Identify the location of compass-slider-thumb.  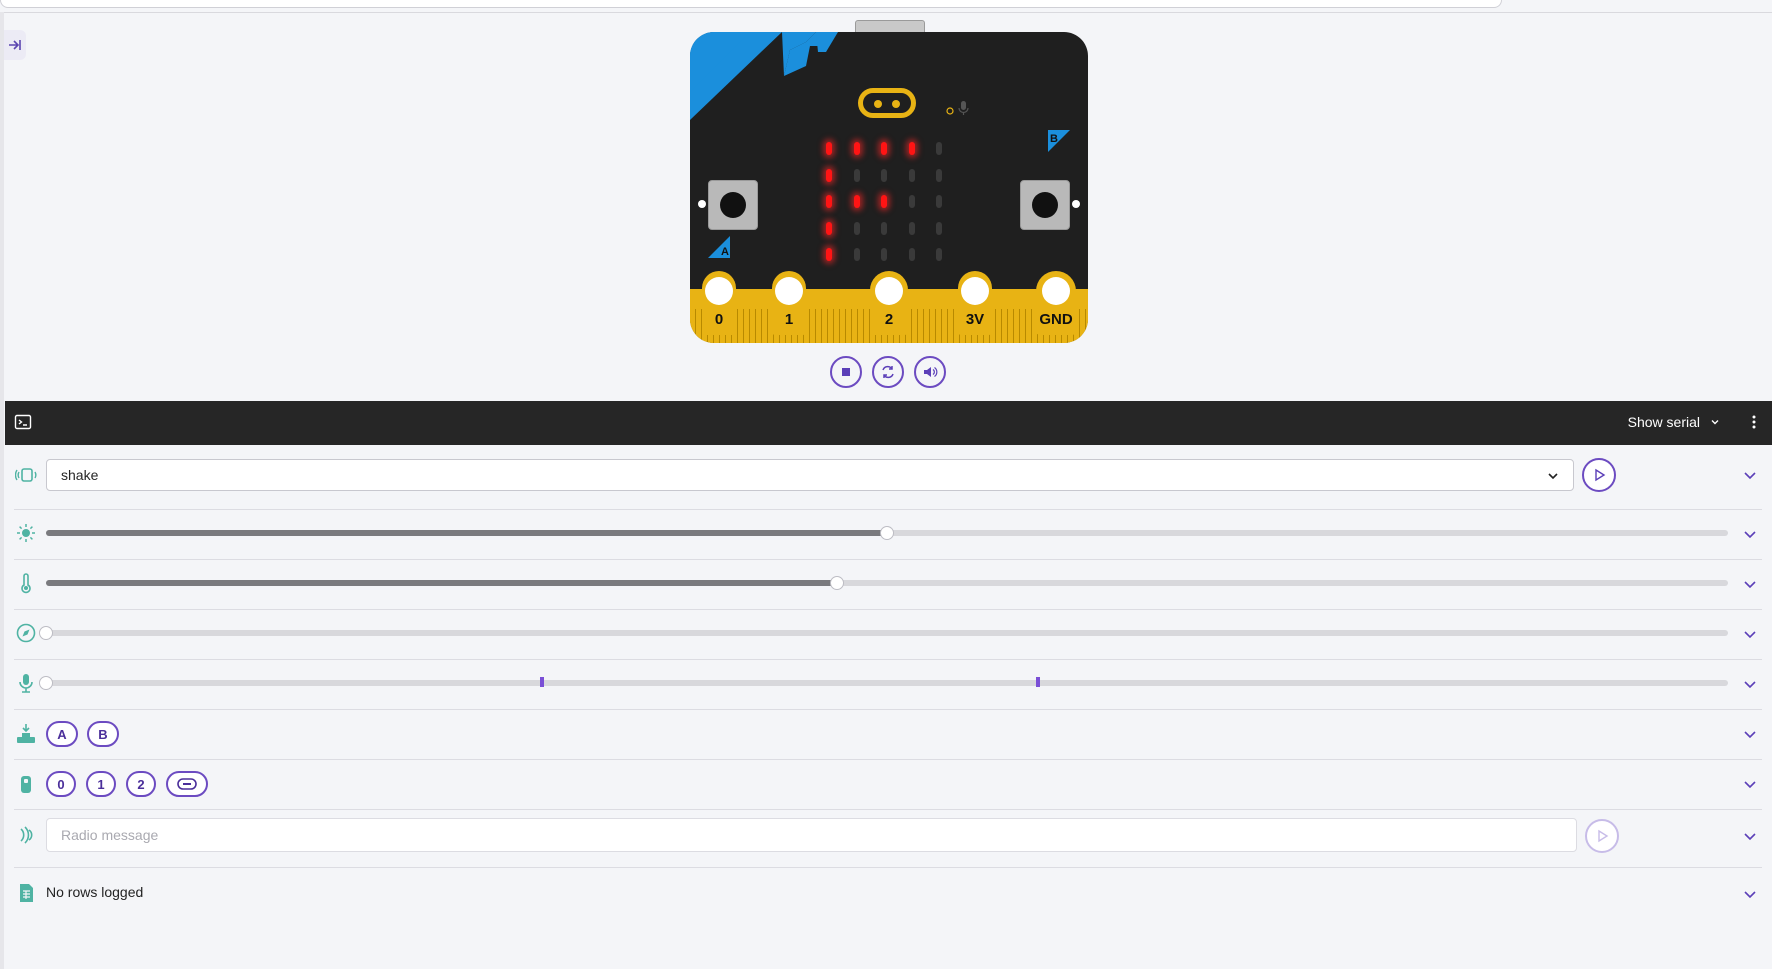
(46, 633).